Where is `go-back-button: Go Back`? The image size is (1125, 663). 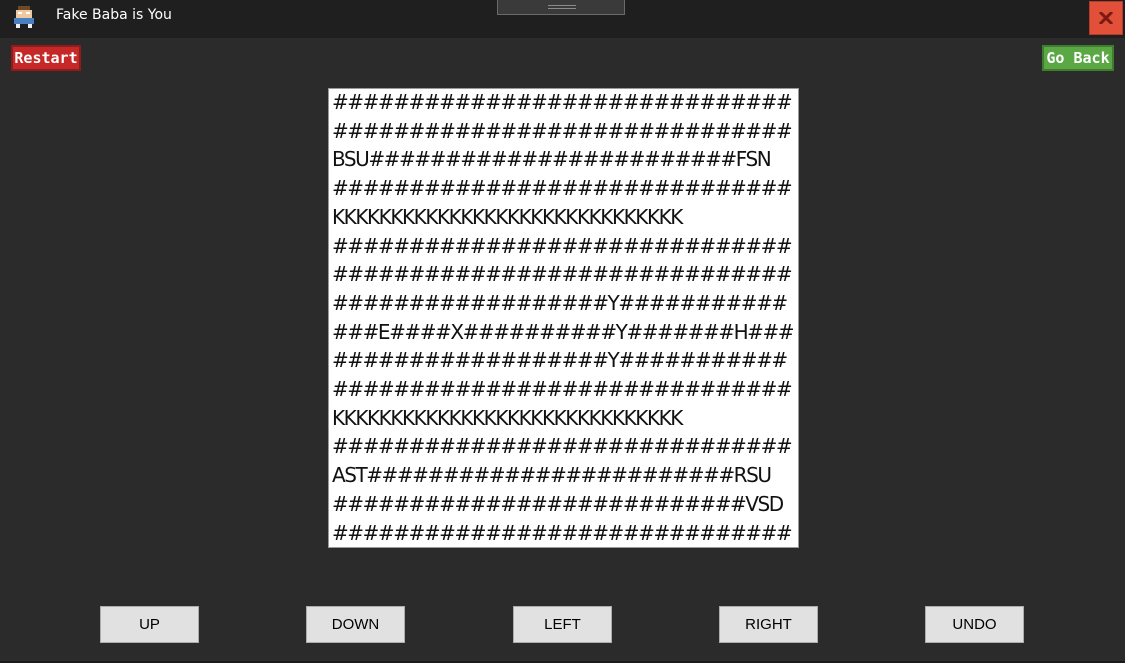 go-back-button: Go Back is located at coordinates (1078, 58).